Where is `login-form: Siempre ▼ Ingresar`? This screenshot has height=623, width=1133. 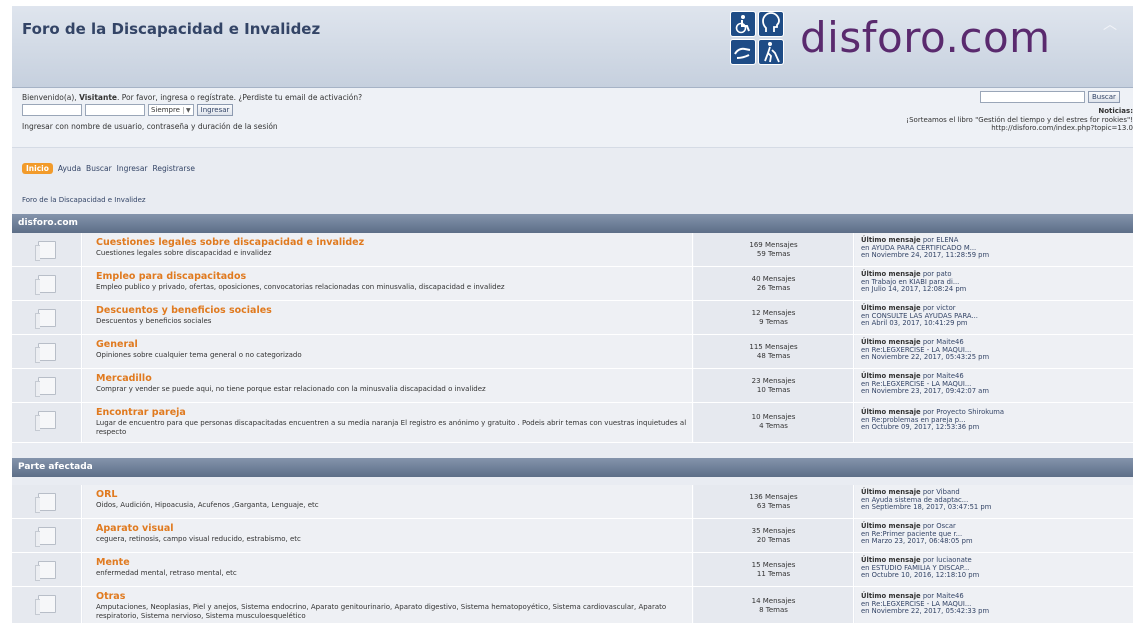 login-form: Siempre ▼ Ingresar is located at coordinates (128, 111).